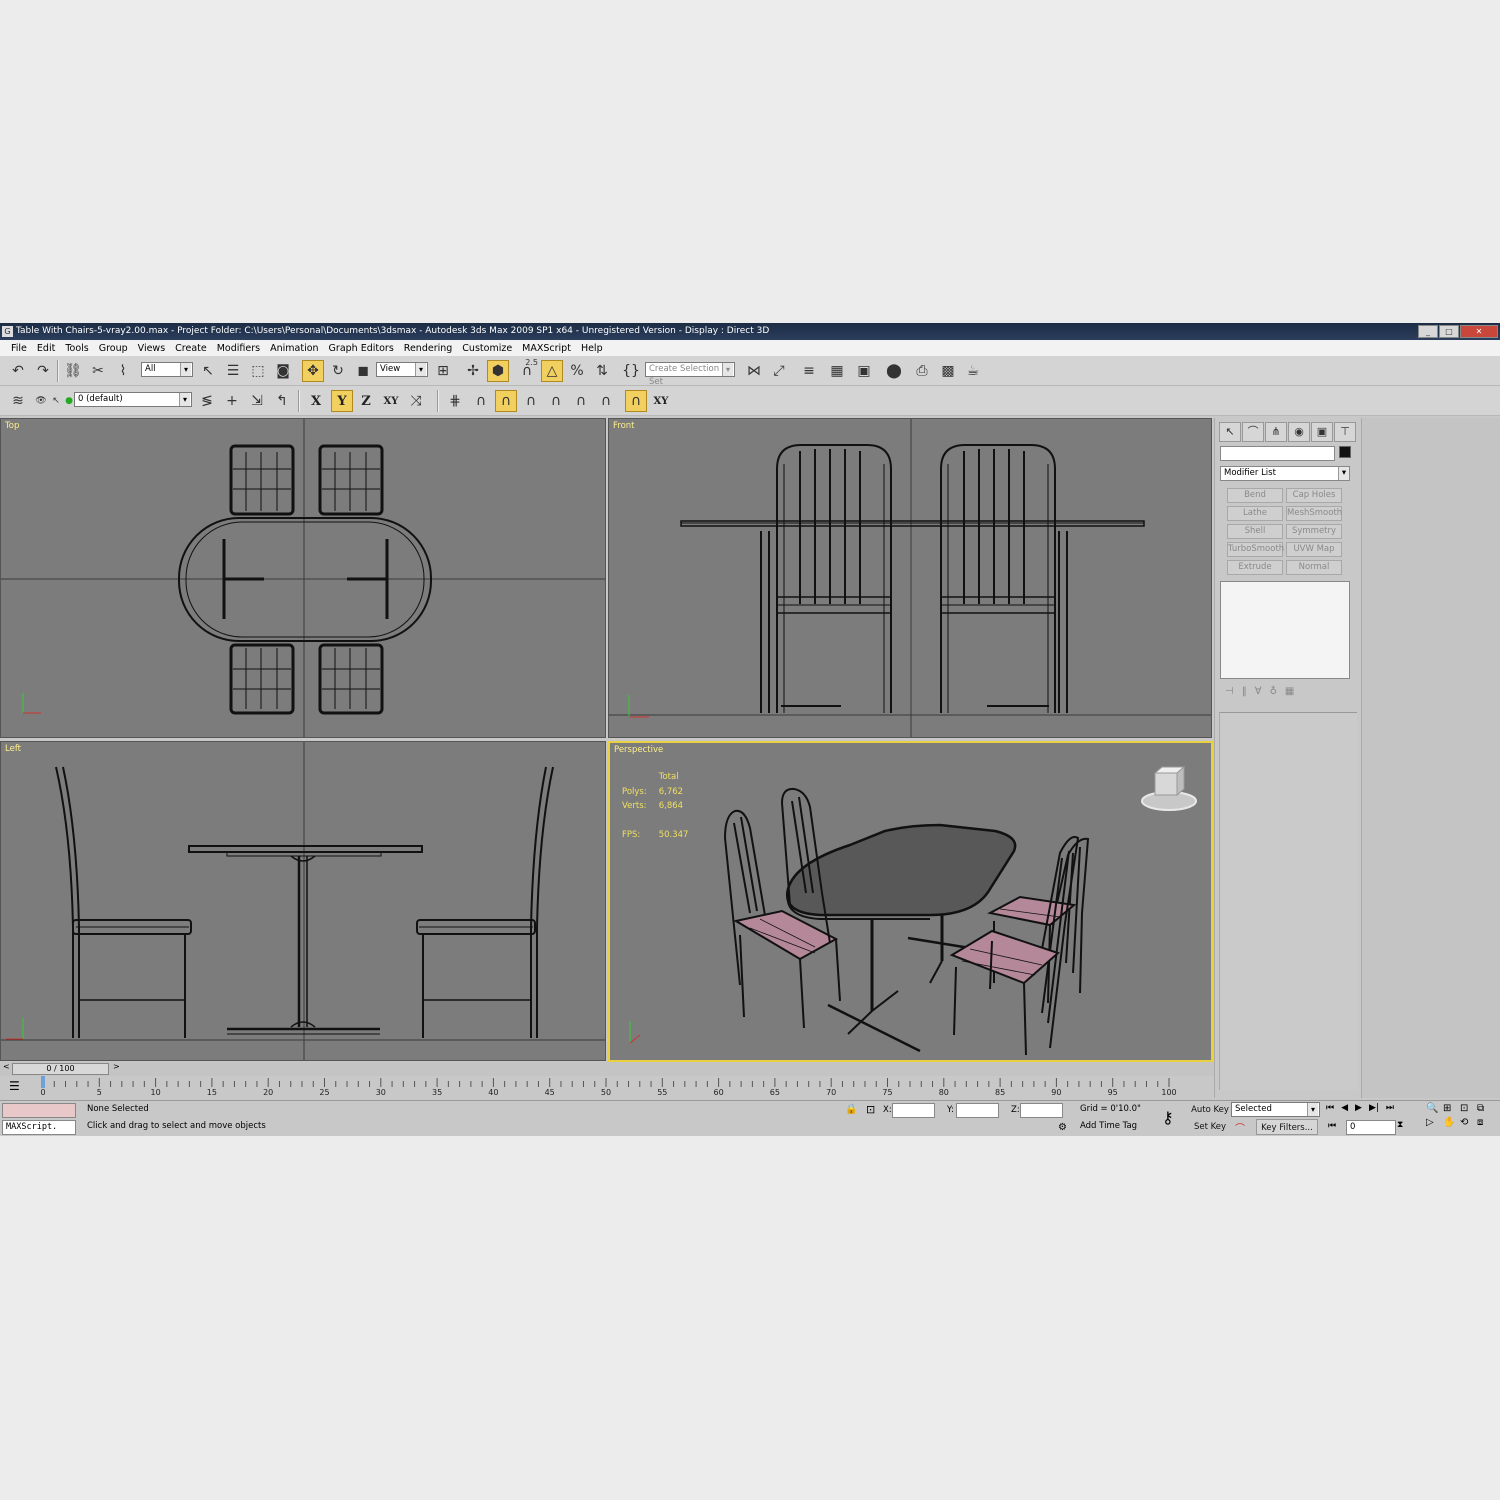 This screenshot has width=1500, height=1500. What do you see at coordinates (1344, 1108) in the screenshot?
I see `previous-frame-icon: ◀` at bounding box center [1344, 1108].